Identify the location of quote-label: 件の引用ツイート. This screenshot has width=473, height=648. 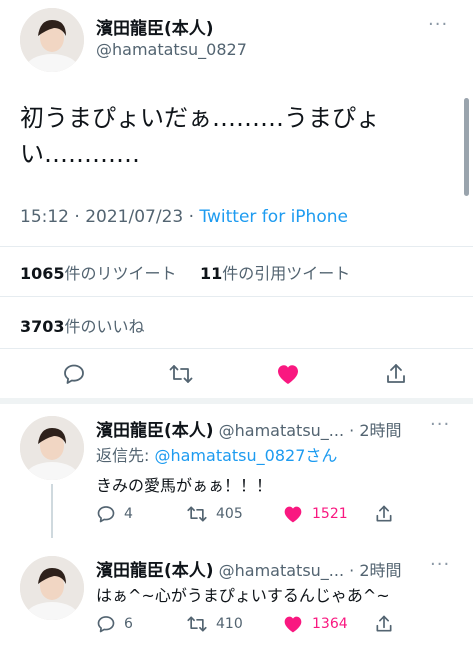
(286, 273).